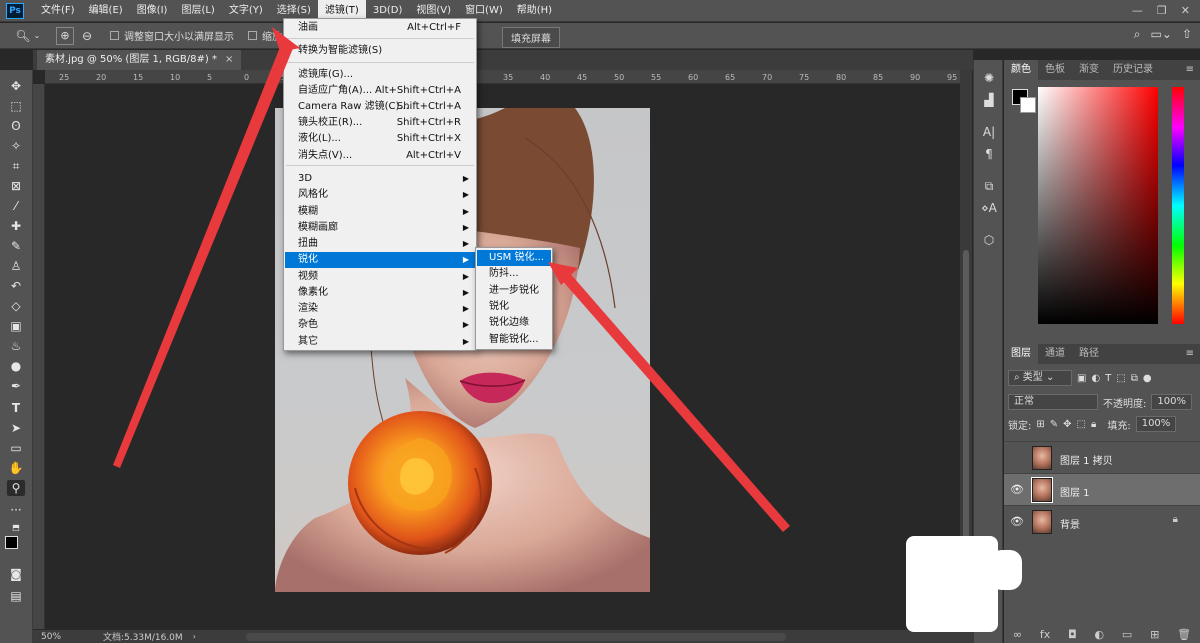  I want to click on filter-menu-item: 模糊画廊 ▶, so click(380, 228).